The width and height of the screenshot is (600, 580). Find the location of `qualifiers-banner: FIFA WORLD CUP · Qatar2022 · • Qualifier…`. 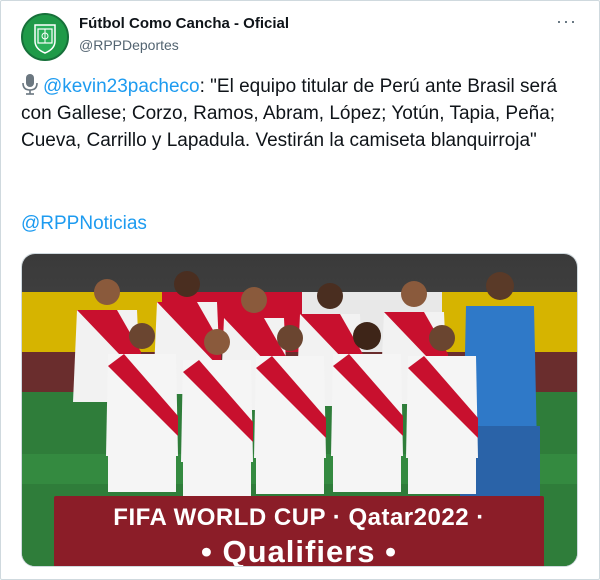

qualifiers-banner: FIFA WORLD CUP · Qatar2022 · • Qualifier… is located at coordinates (299, 531).